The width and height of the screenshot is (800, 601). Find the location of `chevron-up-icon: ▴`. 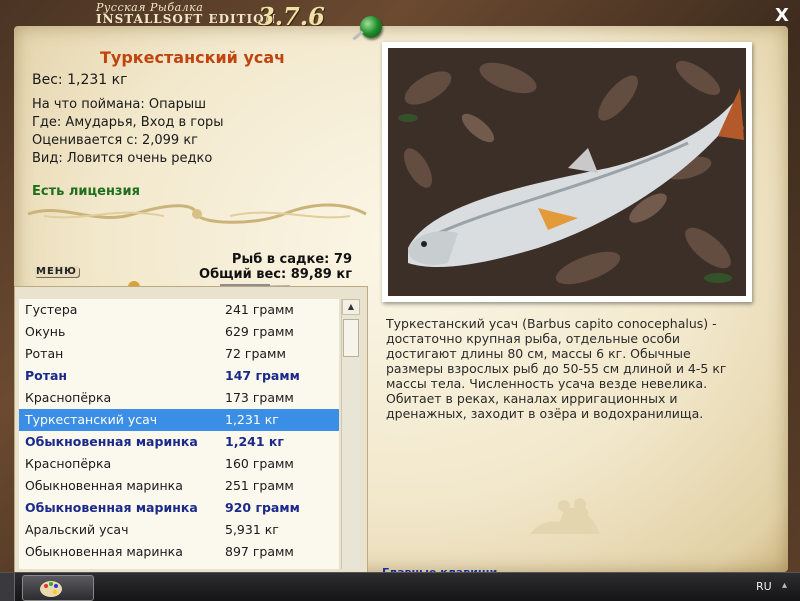

chevron-up-icon: ▴ is located at coordinates (784, 585).